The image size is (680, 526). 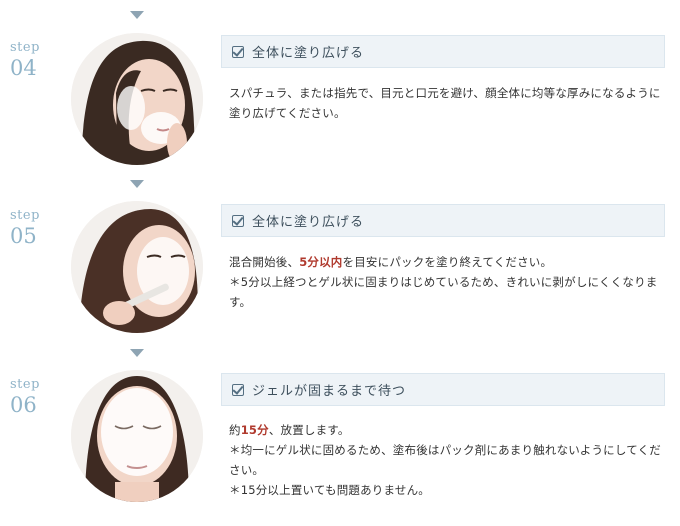 I want to click on highlight-text: 15分, so click(x=254, y=430).